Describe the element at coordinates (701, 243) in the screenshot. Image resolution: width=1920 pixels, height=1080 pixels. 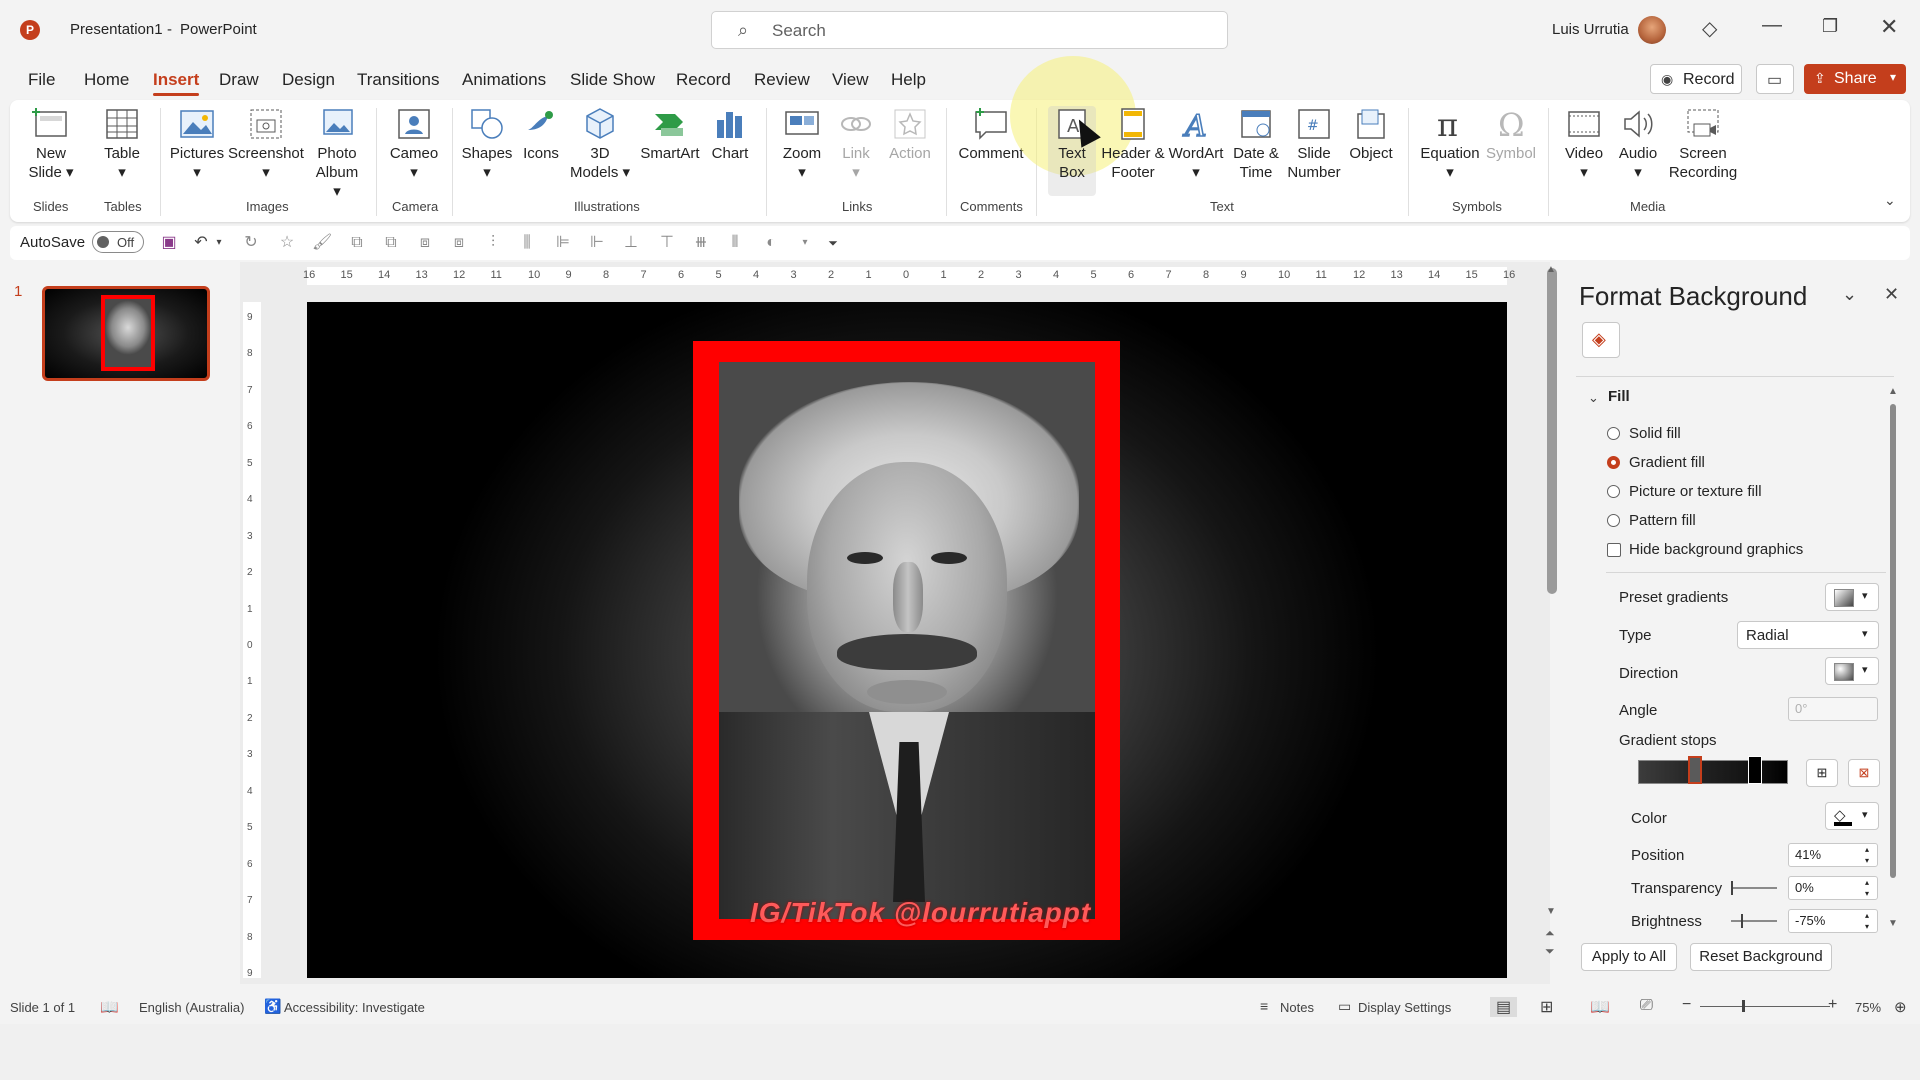
I see `align-middle-icon: ⧻` at that location.